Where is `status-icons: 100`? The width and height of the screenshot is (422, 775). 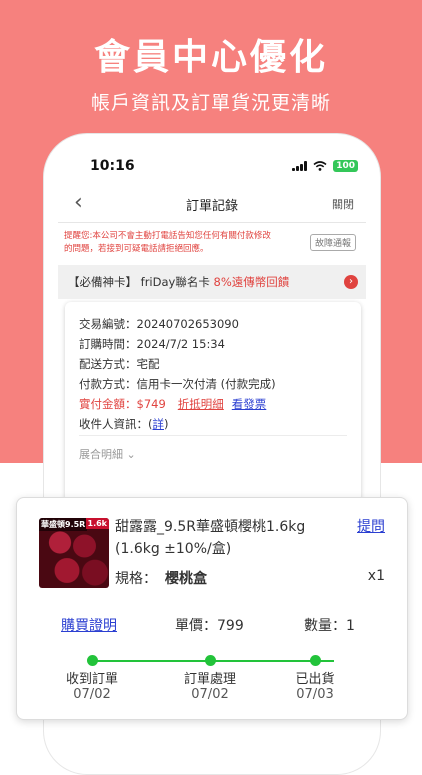
status-icons: 100 is located at coordinates (325, 166).